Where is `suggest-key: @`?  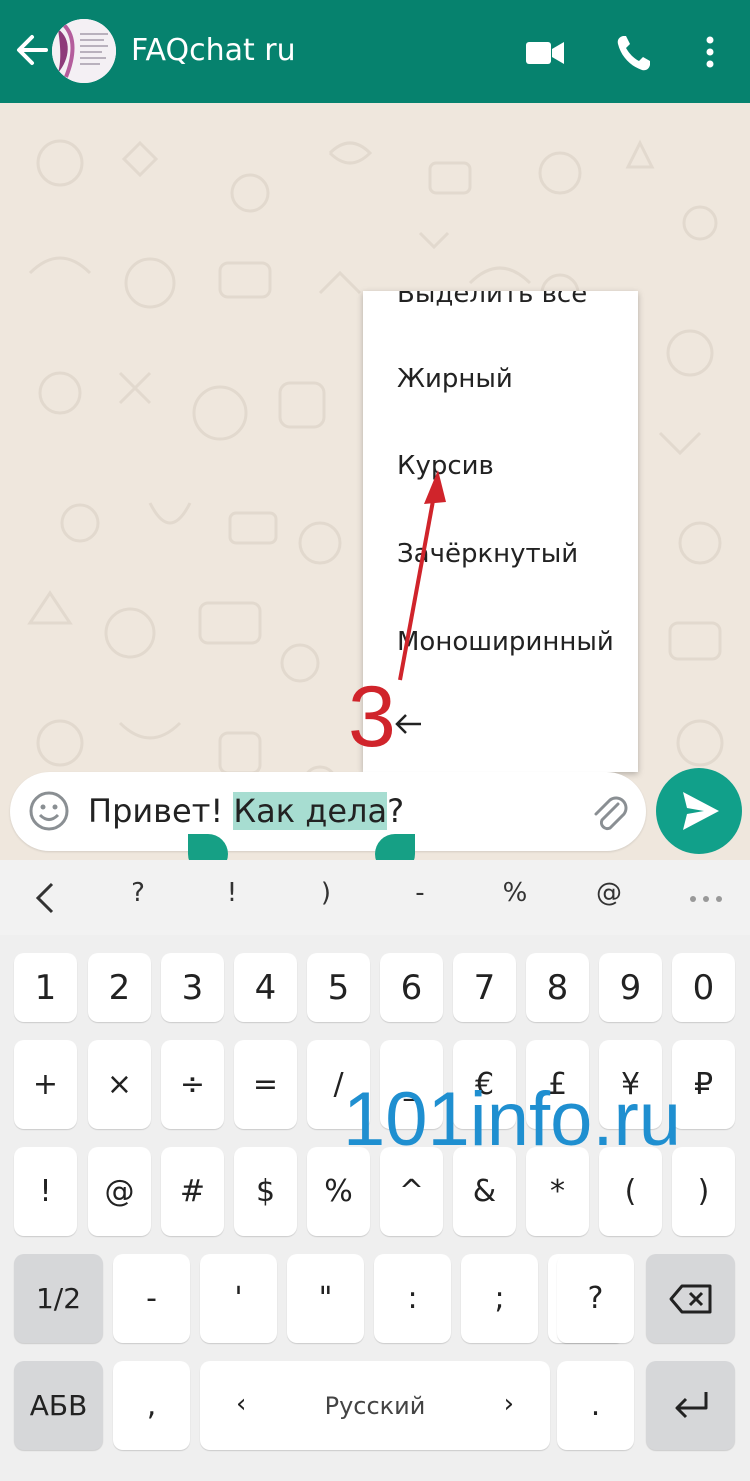
suggest-key: @ is located at coordinates (609, 893).